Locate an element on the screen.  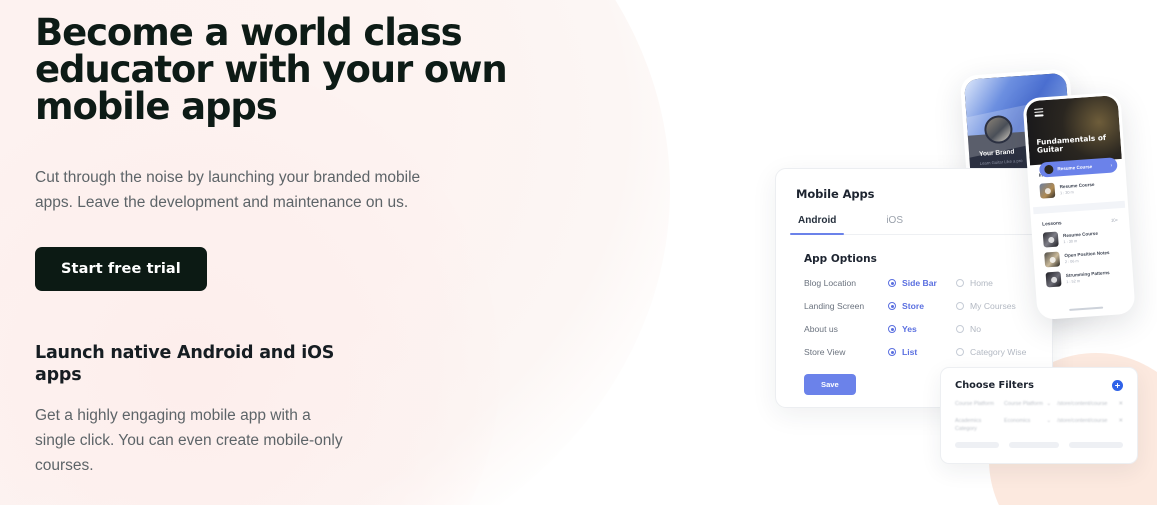
option-label: Blog Location is located at coordinates (830, 283).